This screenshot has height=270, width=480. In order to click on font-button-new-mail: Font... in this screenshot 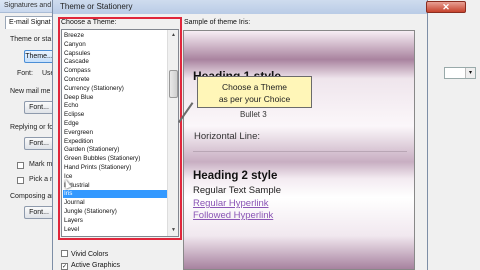, I will do `click(39, 107)`.